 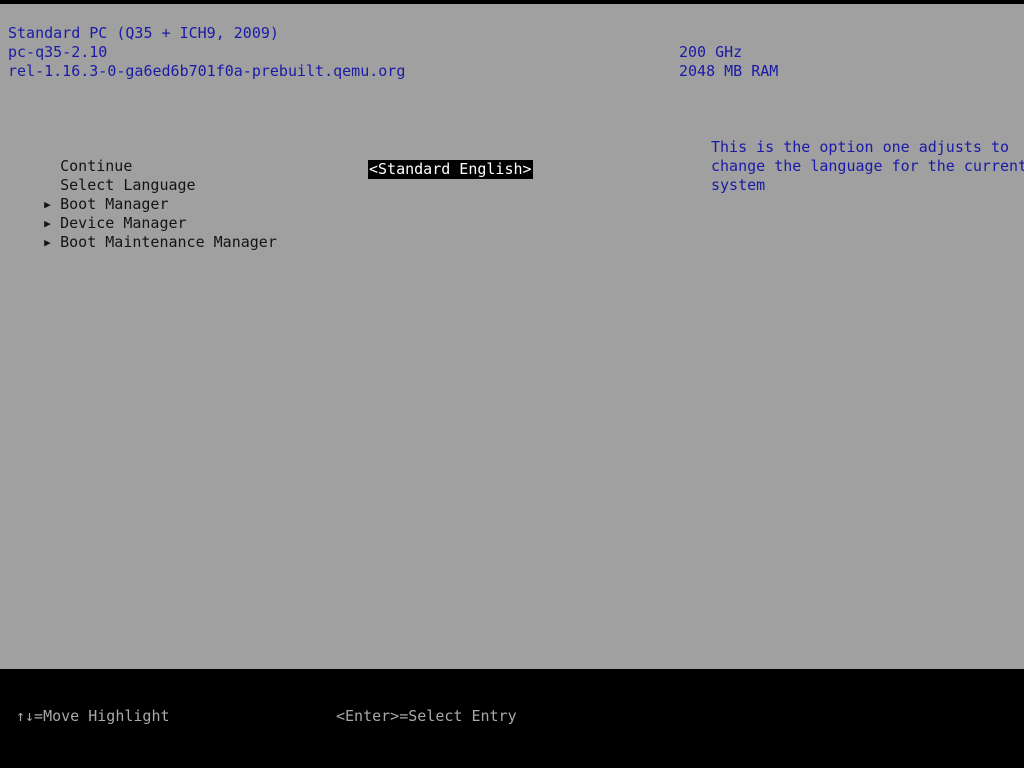 I want to click on help-text-line: This is the option one adjusts to, so click(x=860, y=147).